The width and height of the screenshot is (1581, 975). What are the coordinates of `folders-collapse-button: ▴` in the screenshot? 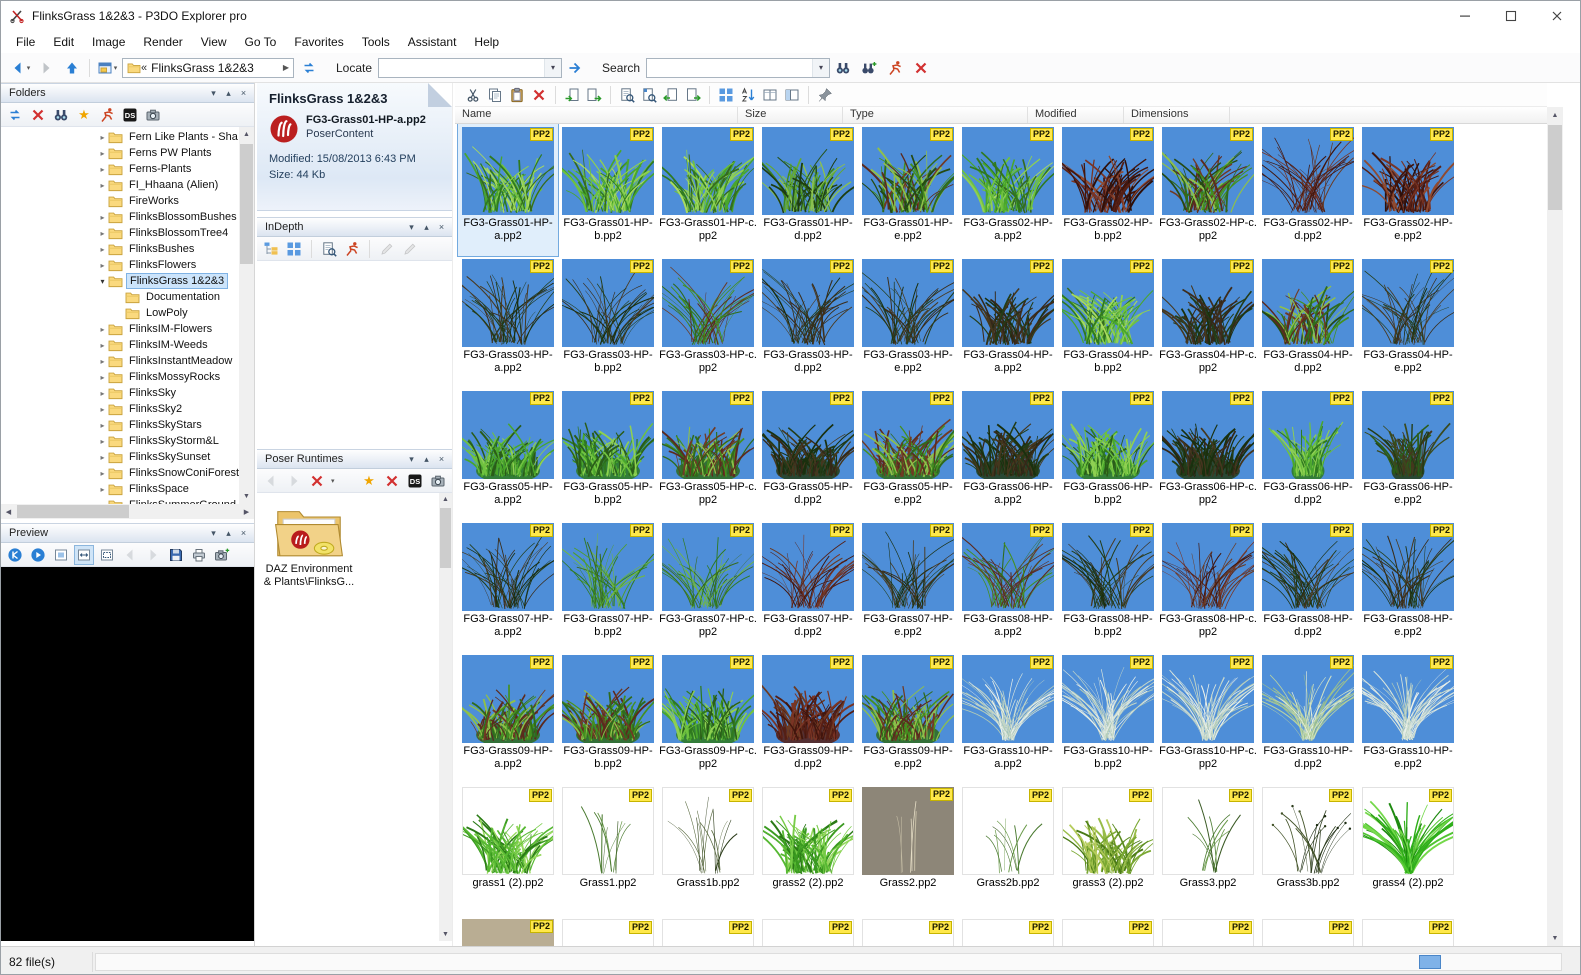 It's located at (228, 93).